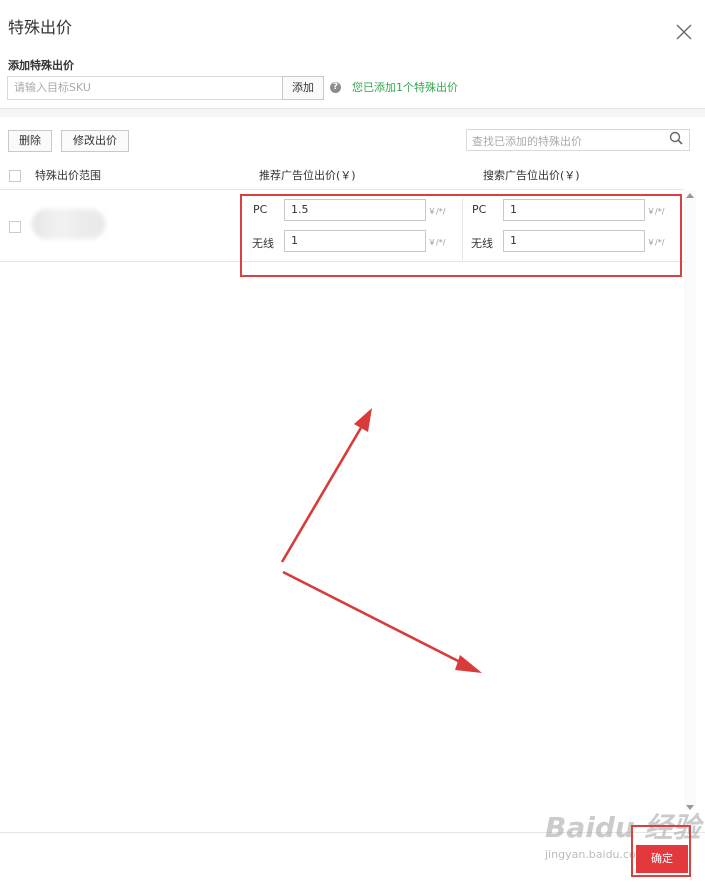 This screenshot has height=882, width=705. I want to click on header-divider, so click(342, 189).